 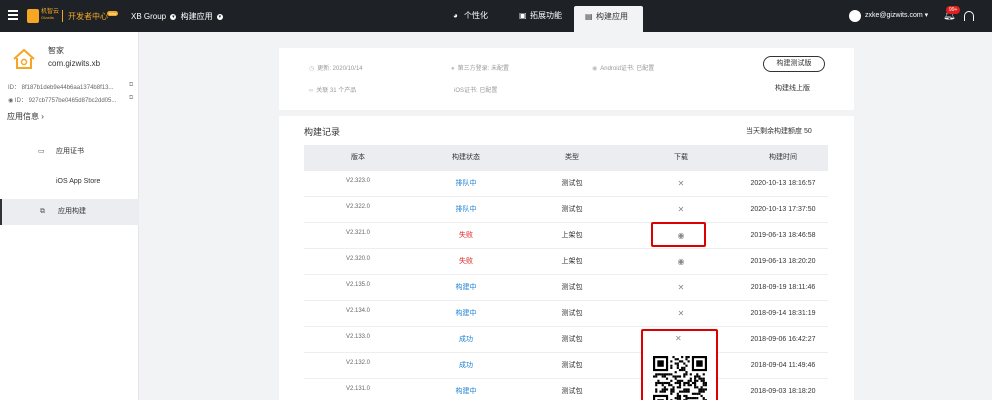 I want to click on time-cell: 2020-10-13 18:16:57, so click(x=783, y=183).